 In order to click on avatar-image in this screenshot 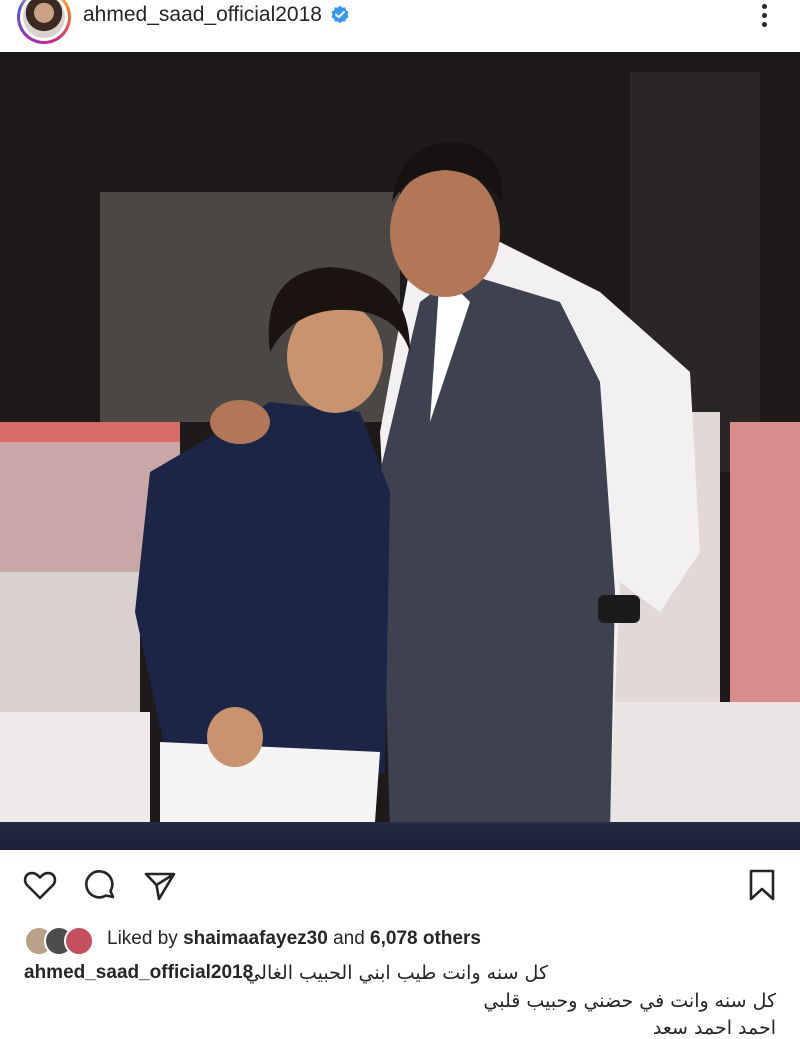, I will do `click(44, 19)`.